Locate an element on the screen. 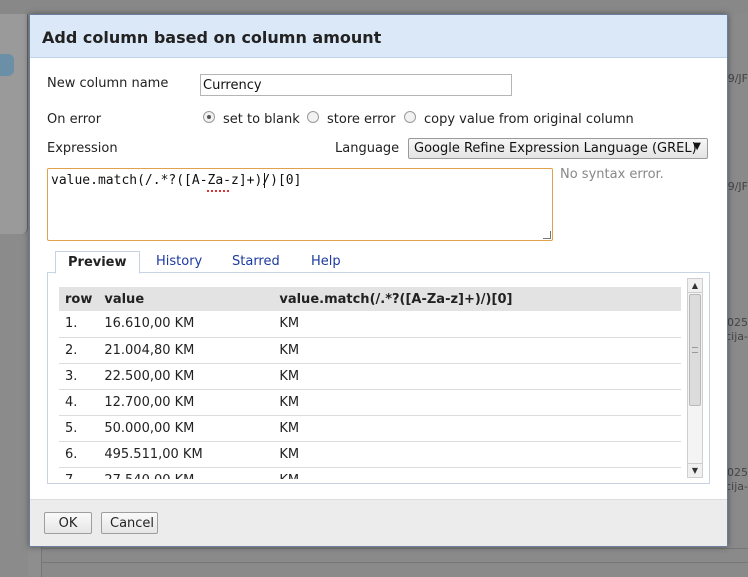 This screenshot has height=577, width=748. row-number: 3. is located at coordinates (79, 376).